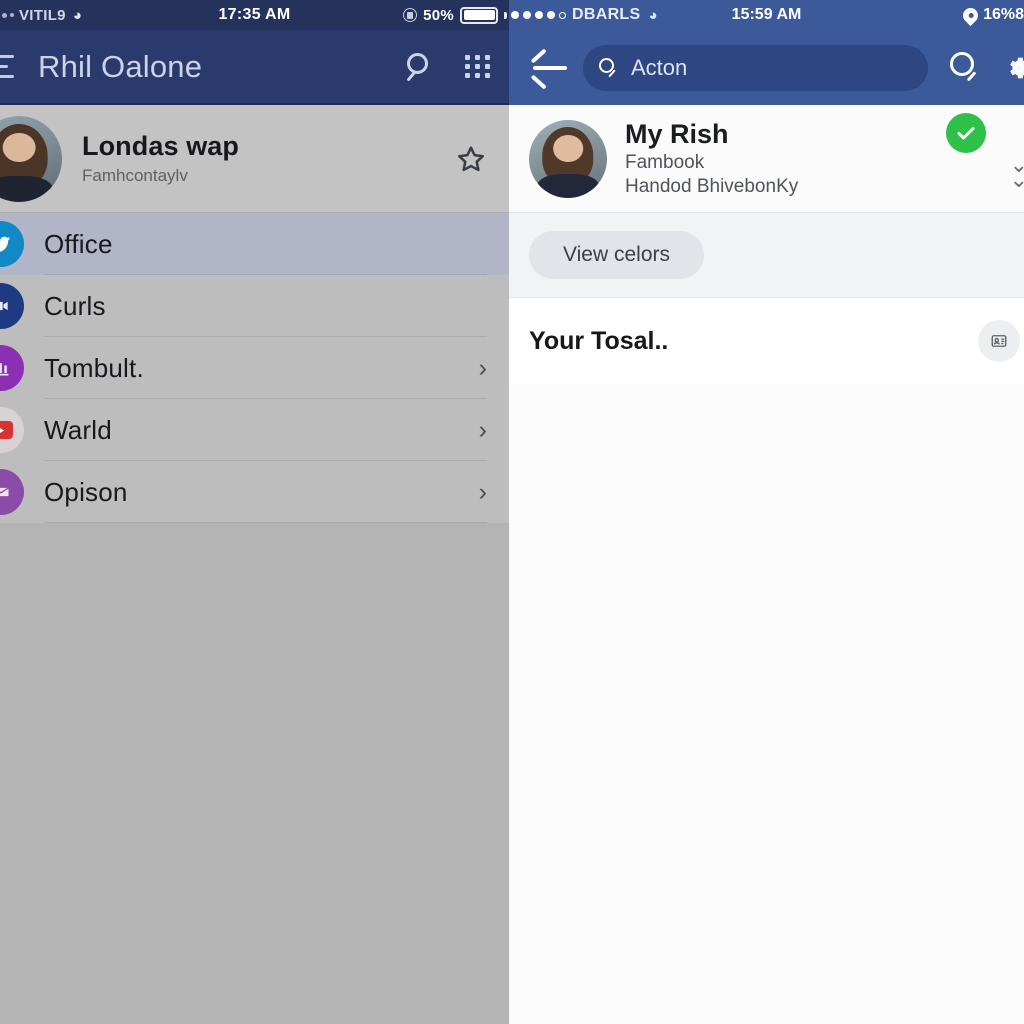 The width and height of the screenshot is (1024, 1024). I want to click on right-app-bar: Acton, so click(766, 67).